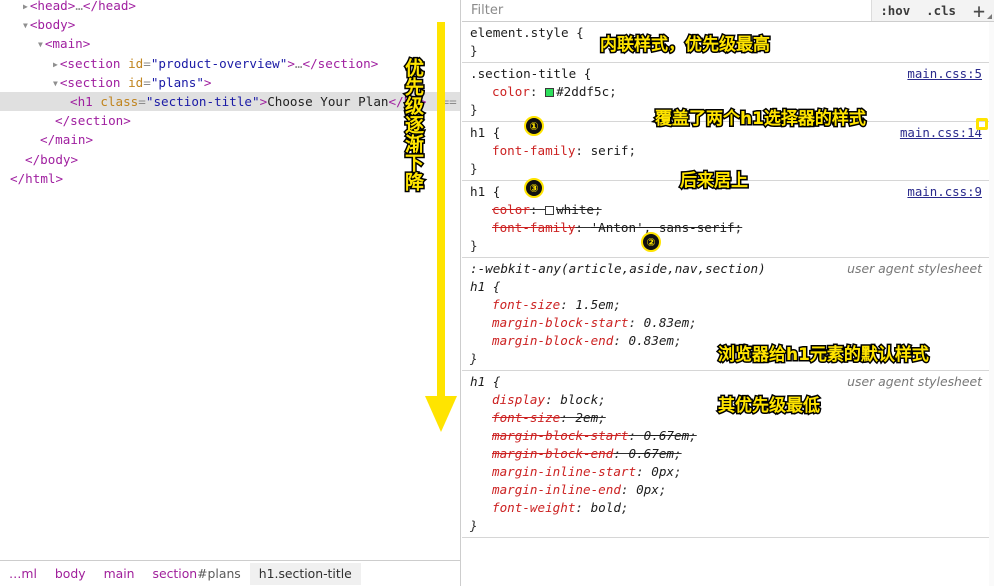 The width and height of the screenshot is (994, 586). I want to click on css-declaration: margin-inline-start: 0px;, so click(729, 472).